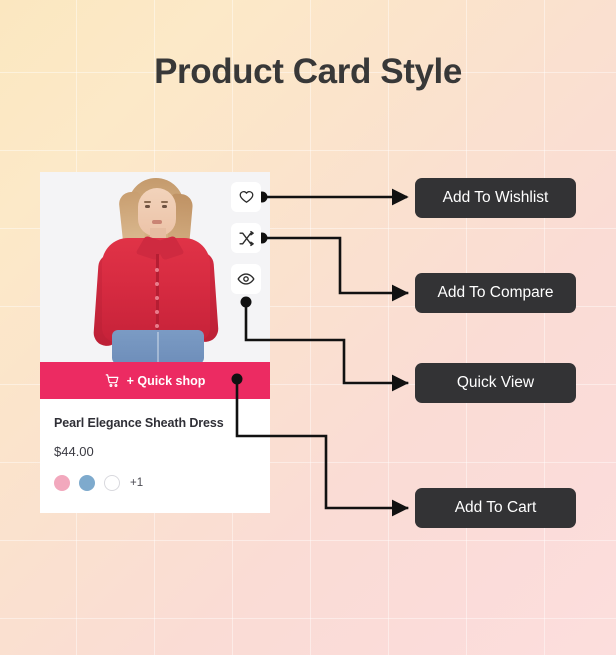  What do you see at coordinates (308, 71) in the screenshot?
I see `page-title: Product Card Style` at bounding box center [308, 71].